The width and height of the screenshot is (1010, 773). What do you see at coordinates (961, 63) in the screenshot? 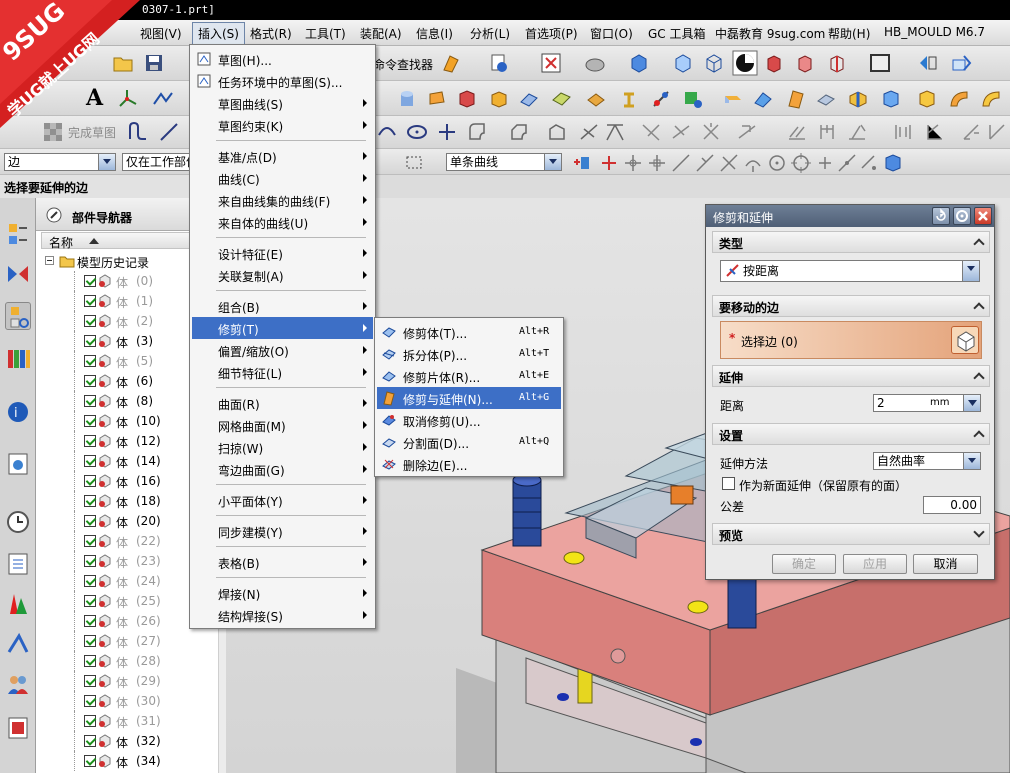
I see `layer-icon` at bounding box center [961, 63].